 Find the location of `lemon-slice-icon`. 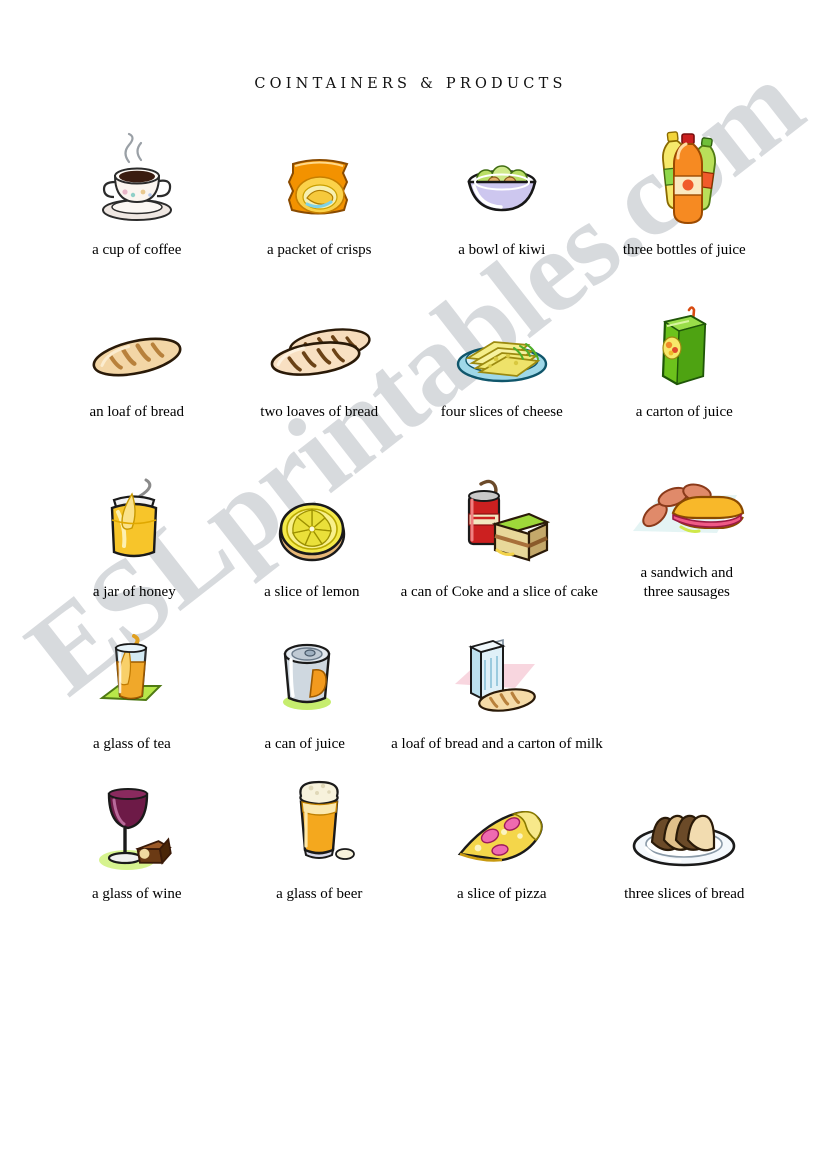

lemon-slice-icon is located at coordinates (312, 520).